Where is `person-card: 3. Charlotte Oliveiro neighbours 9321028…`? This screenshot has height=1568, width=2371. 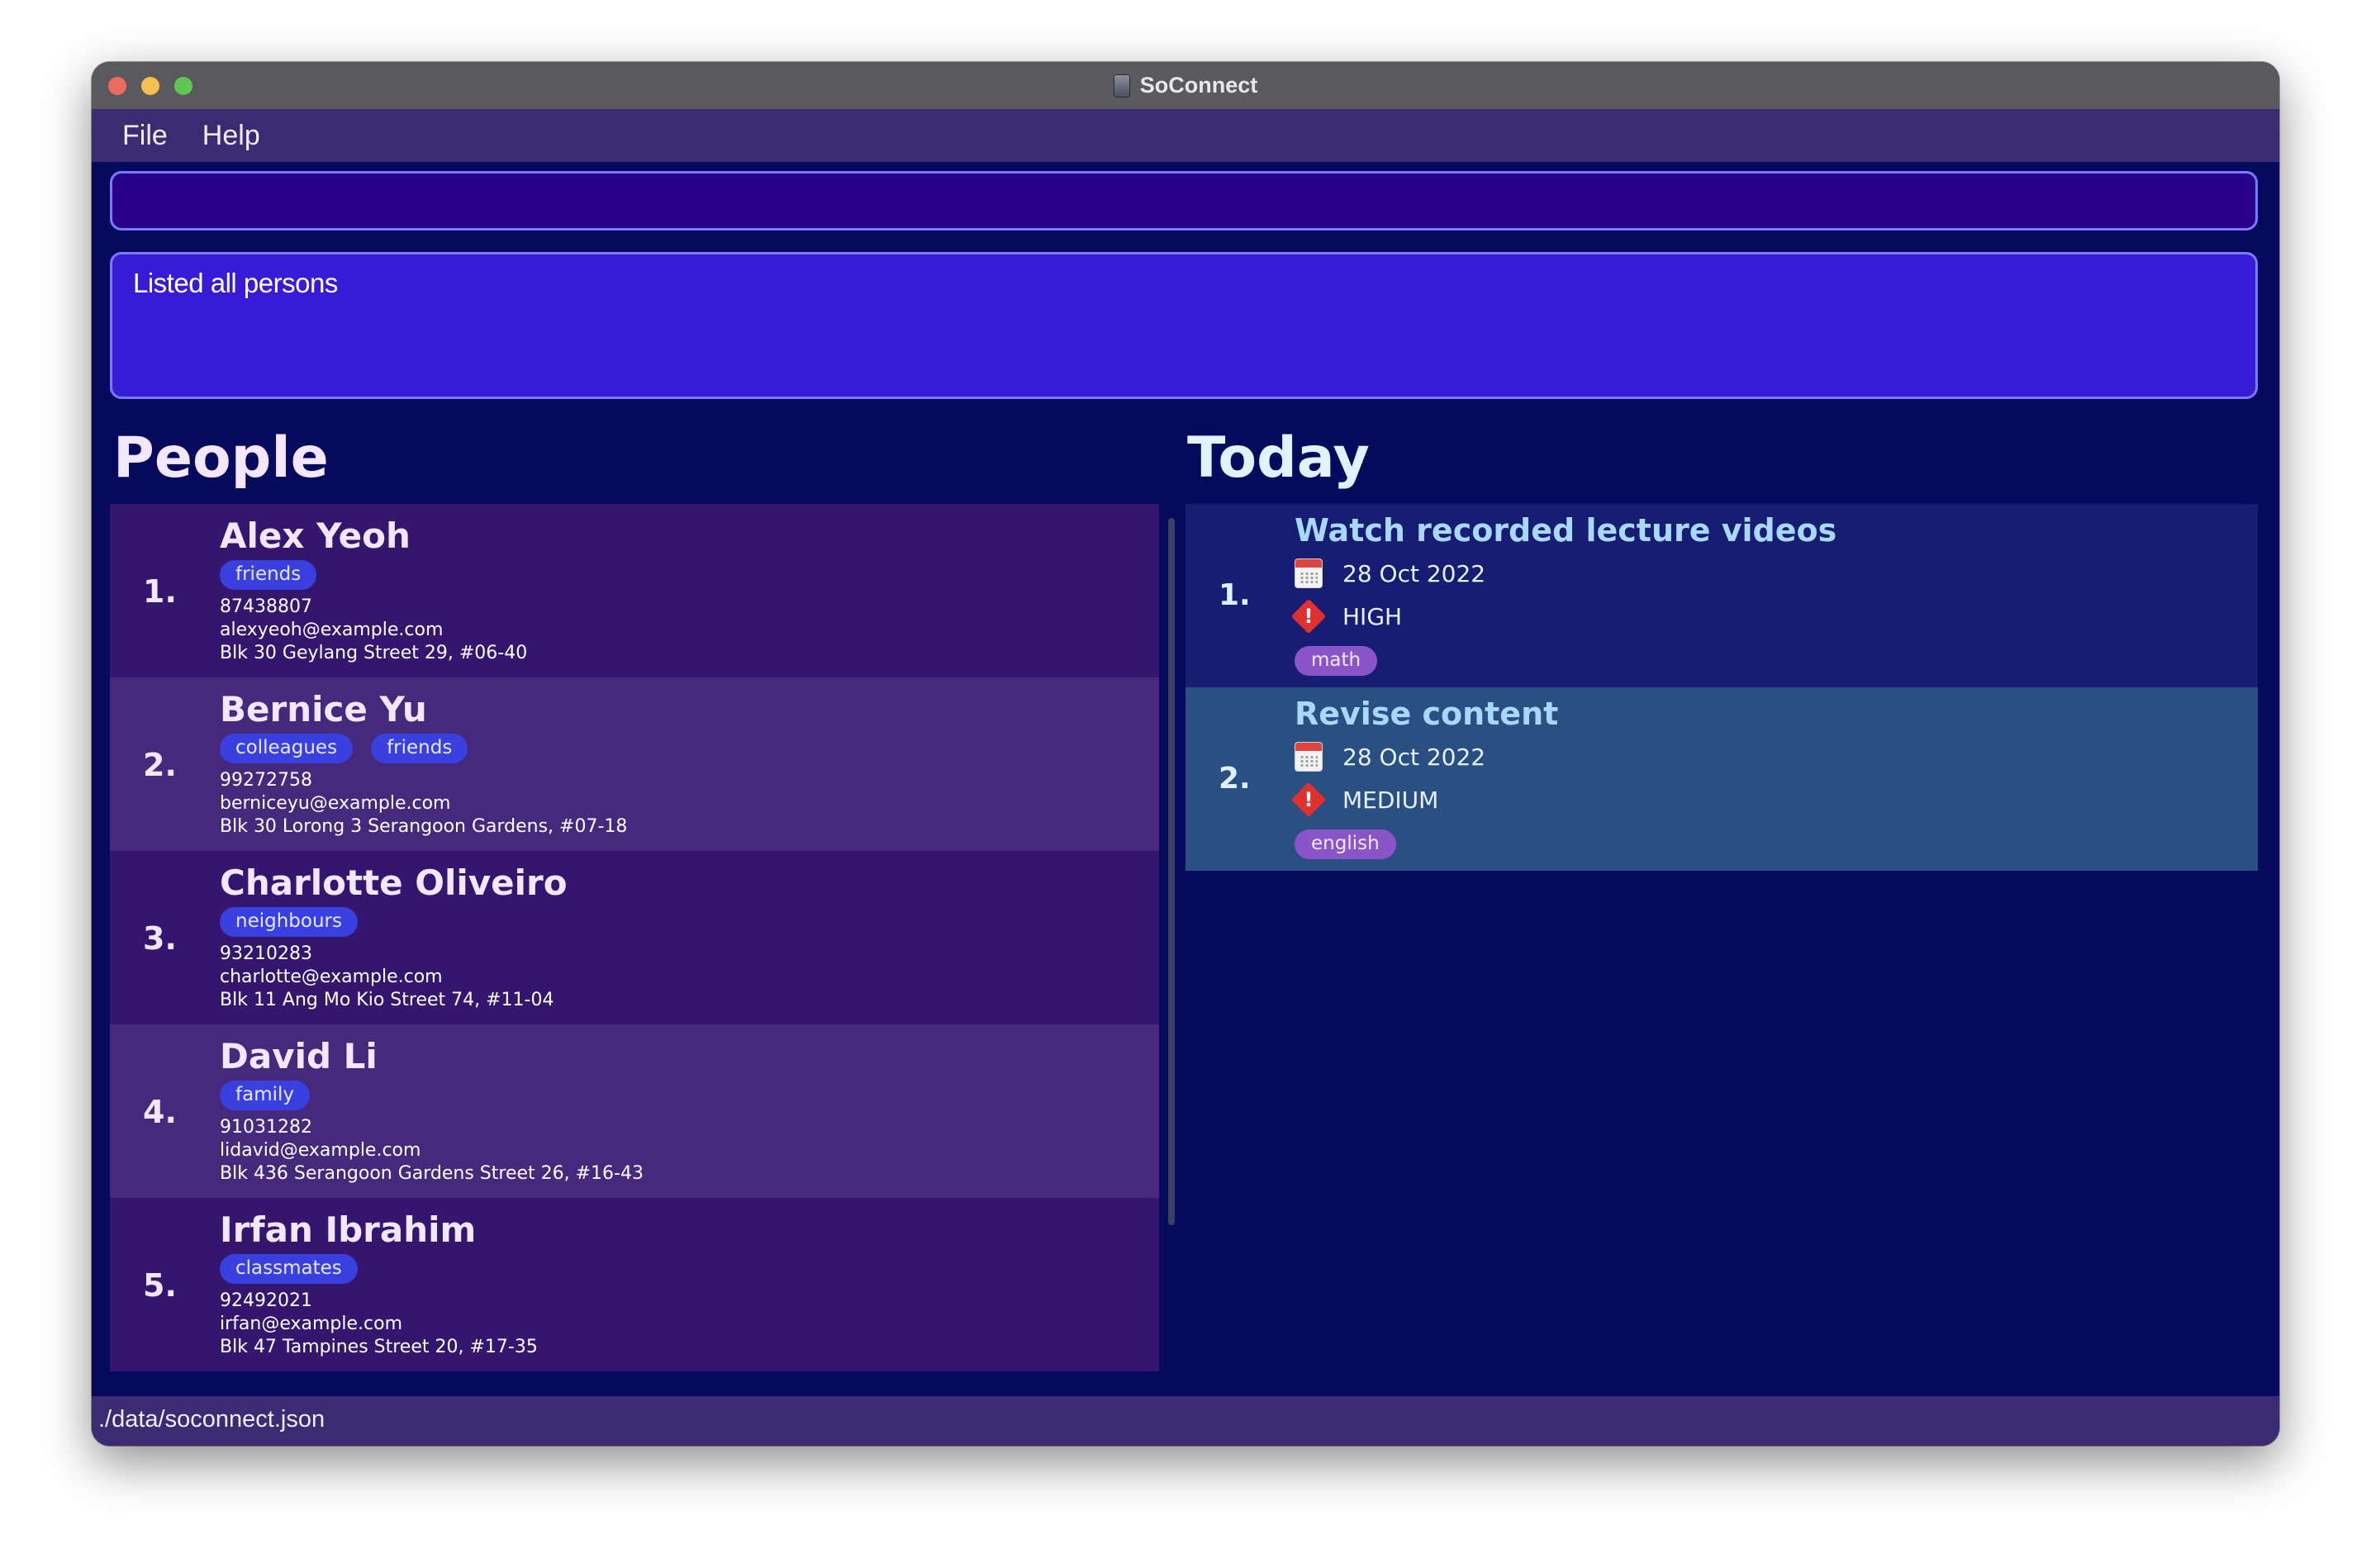 person-card: 3. Charlotte Oliveiro neighbours 9321028… is located at coordinates (634, 937).